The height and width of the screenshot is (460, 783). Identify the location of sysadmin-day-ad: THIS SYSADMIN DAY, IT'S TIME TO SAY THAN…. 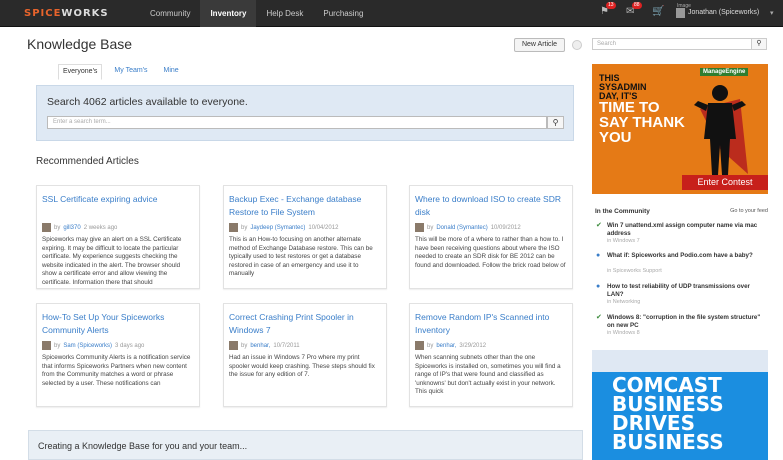
(680, 129).